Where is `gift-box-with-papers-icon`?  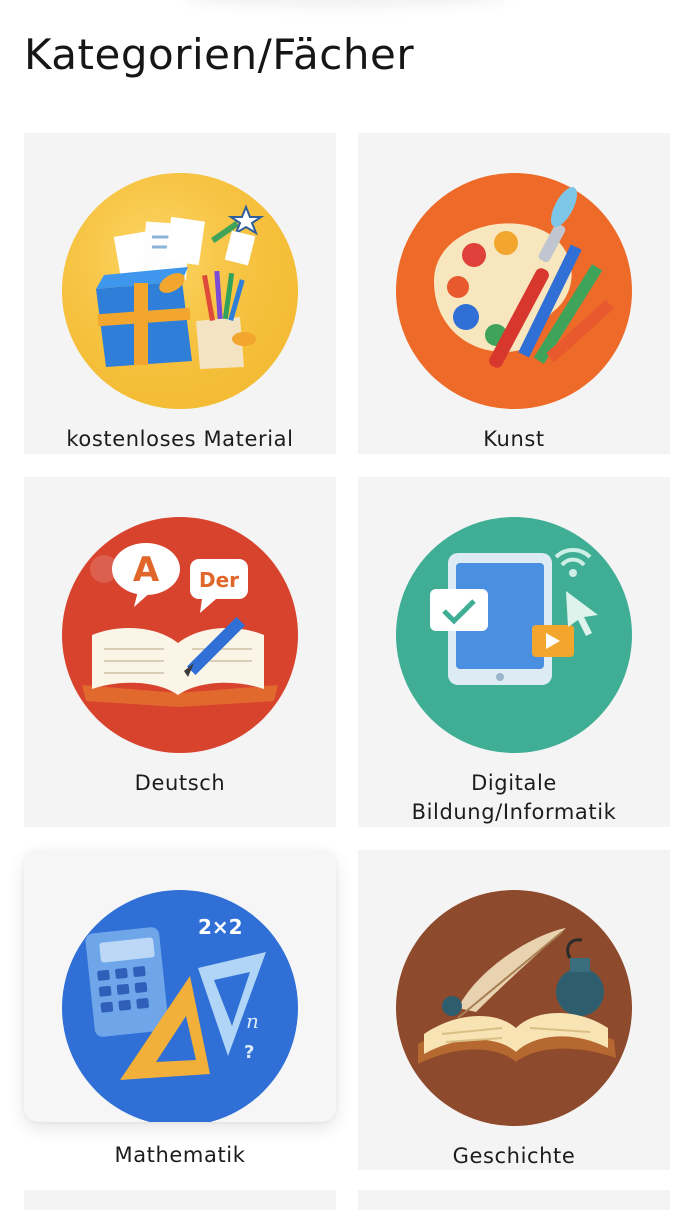 gift-box-with-papers-icon is located at coordinates (180, 291).